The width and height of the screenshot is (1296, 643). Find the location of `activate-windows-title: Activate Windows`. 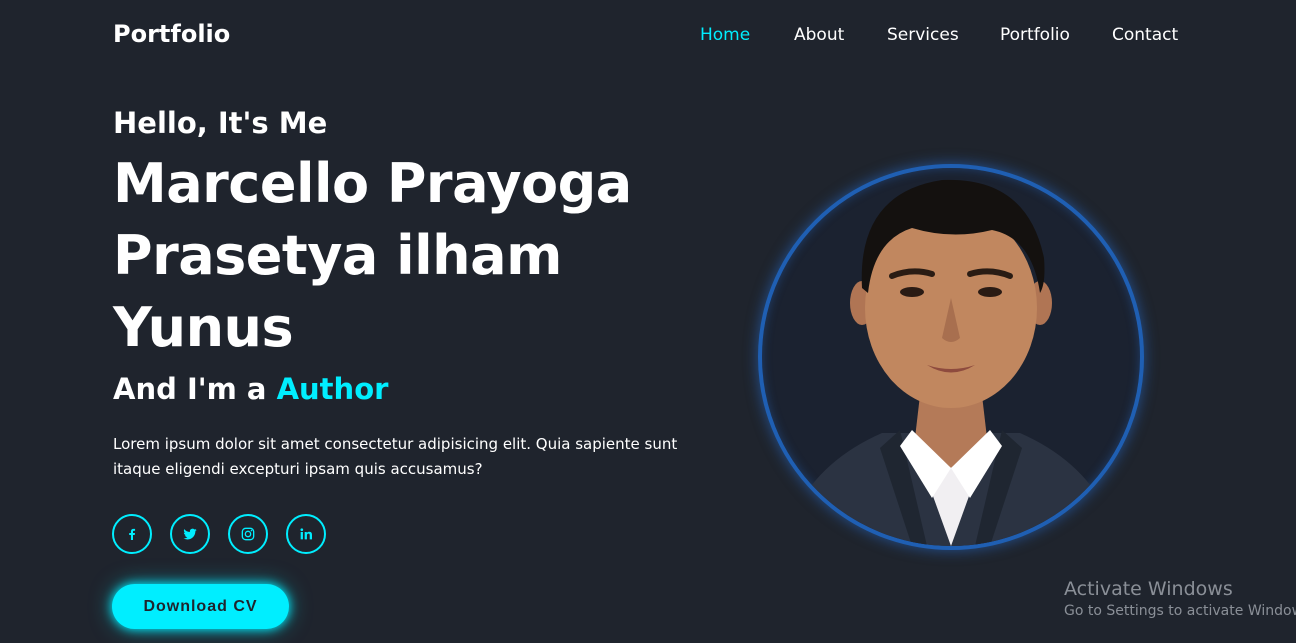

activate-windows-title: Activate Windows is located at coordinates (1148, 589).